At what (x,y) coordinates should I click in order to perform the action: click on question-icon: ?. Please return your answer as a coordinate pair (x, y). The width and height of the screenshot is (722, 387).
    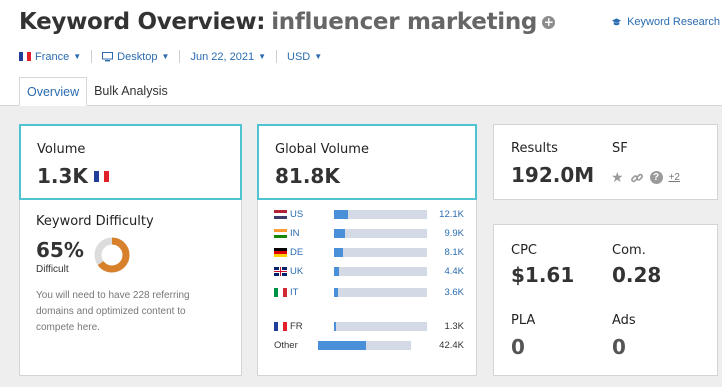
    Looking at the image, I should click on (656, 177).